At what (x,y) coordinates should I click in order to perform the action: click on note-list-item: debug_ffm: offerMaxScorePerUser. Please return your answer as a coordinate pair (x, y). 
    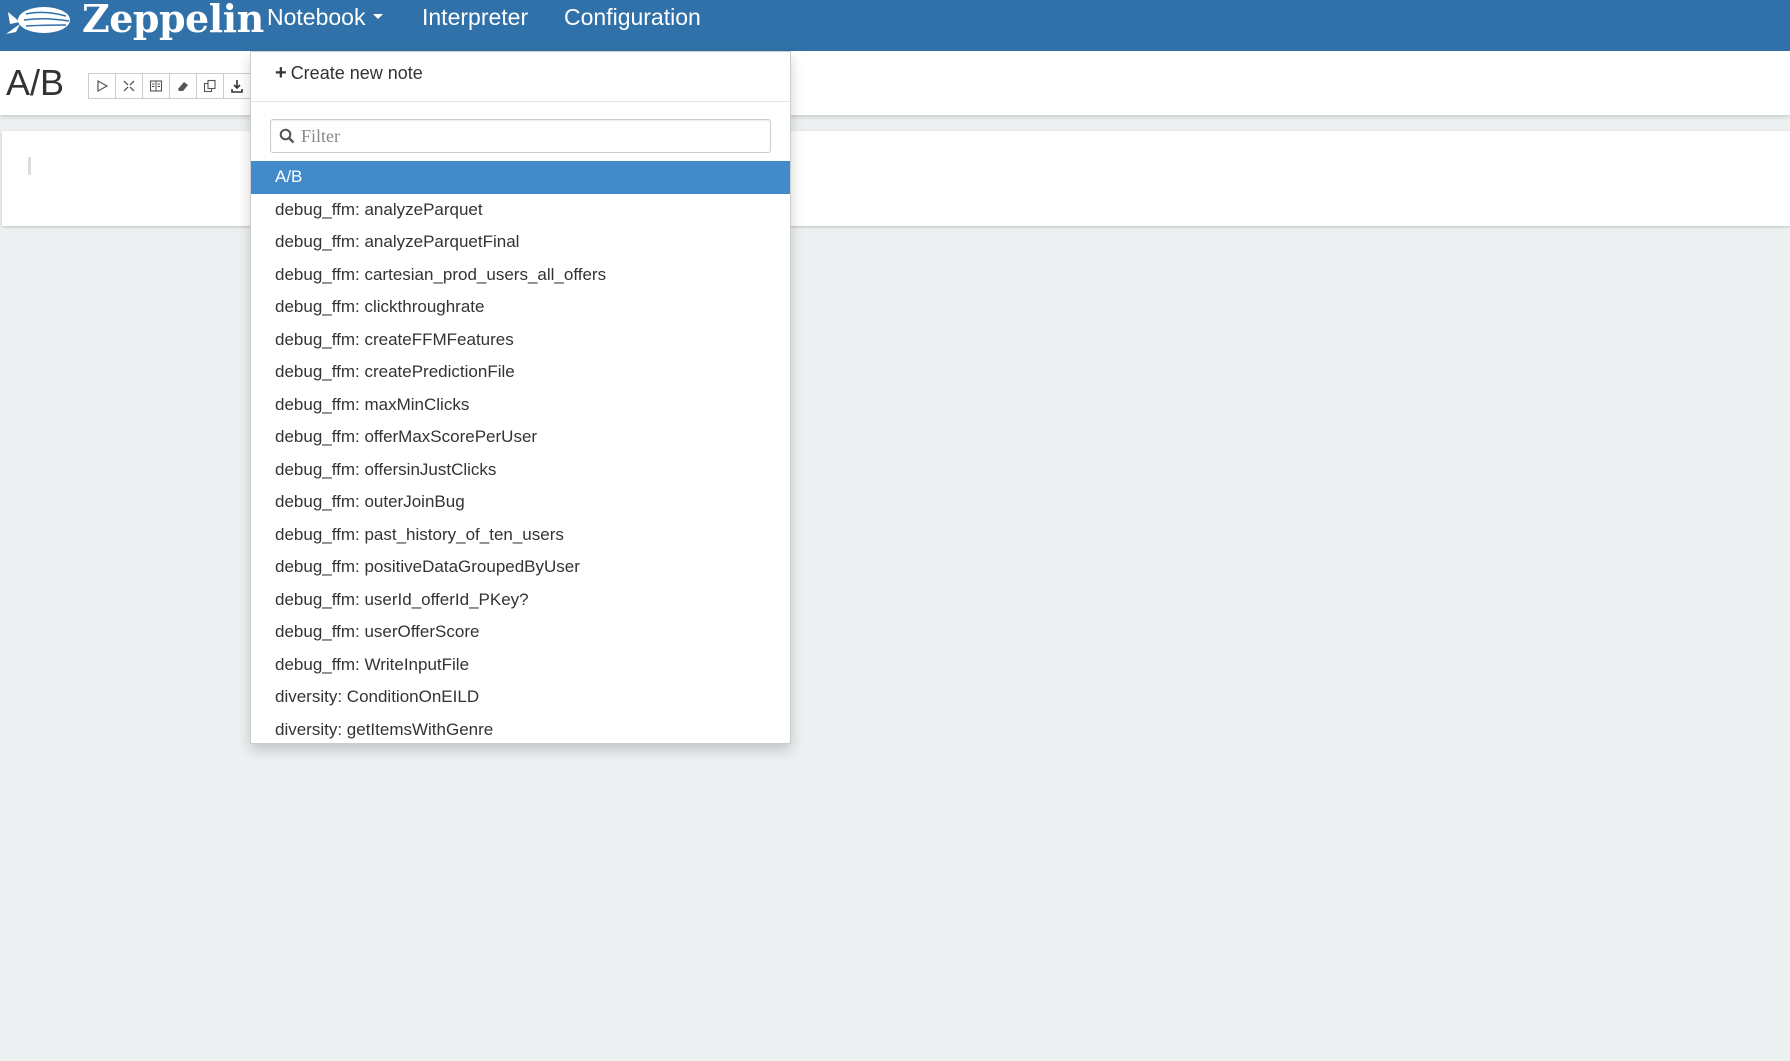
    Looking at the image, I should click on (520, 437).